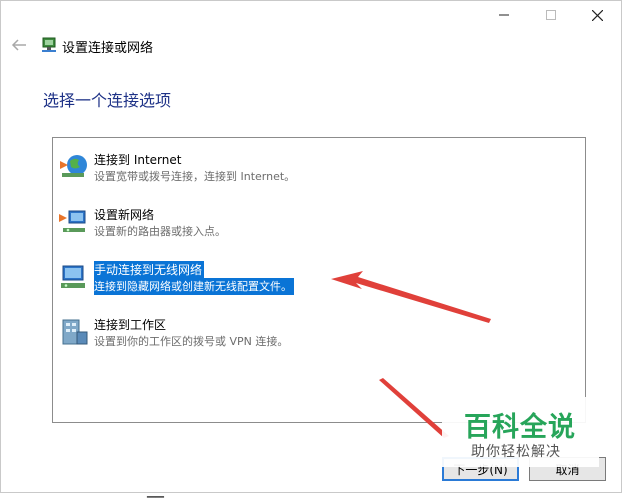  I want to click on option-title: 连接到工作区, so click(130, 325).